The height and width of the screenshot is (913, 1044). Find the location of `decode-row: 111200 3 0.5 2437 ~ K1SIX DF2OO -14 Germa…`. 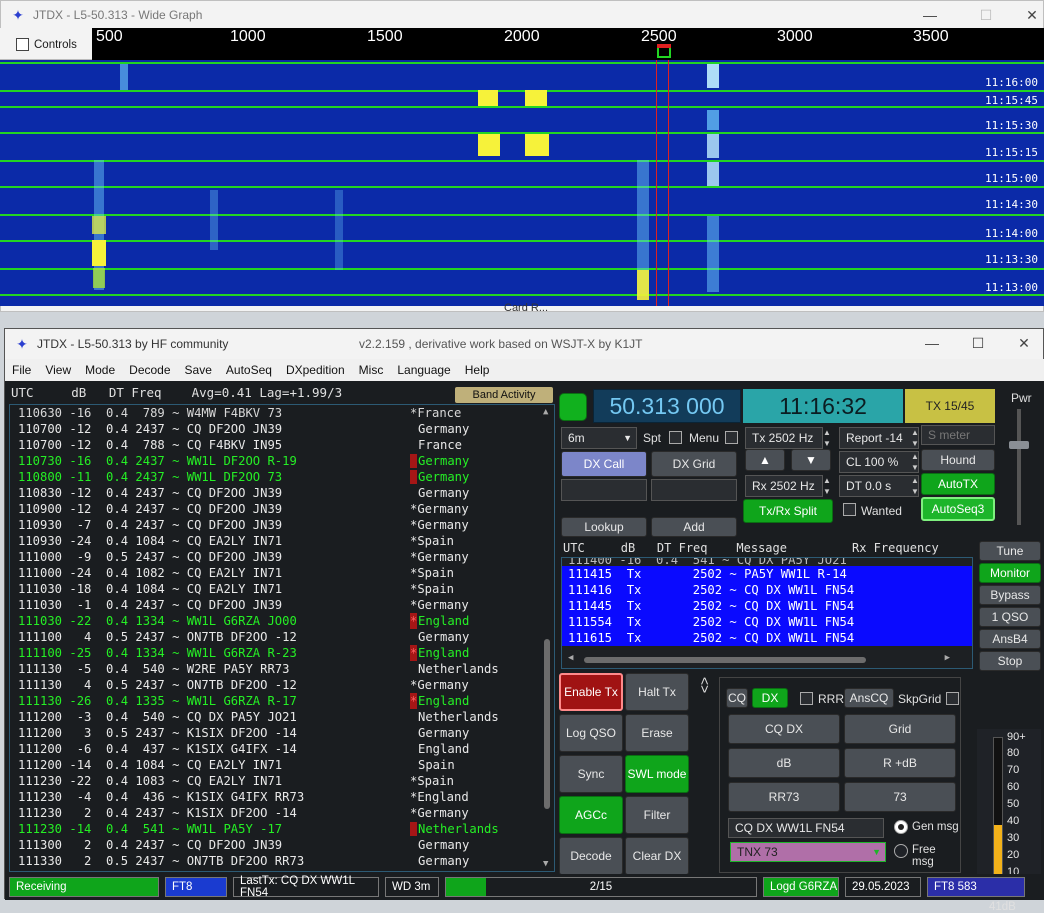

decode-row: 111200 3 0.5 2437 ~ K1SIX DF2OO -14 Germa… is located at coordinates (282, 733).